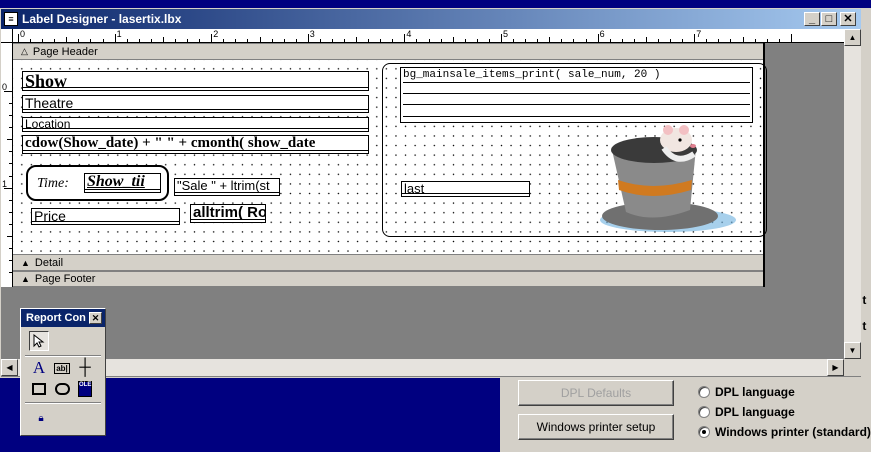 This screenshot has width=871, height=452. What do you see at coordinates (105, 216) in the screenshot?
I see `price-label: Price` at bounding box center [105, 216].